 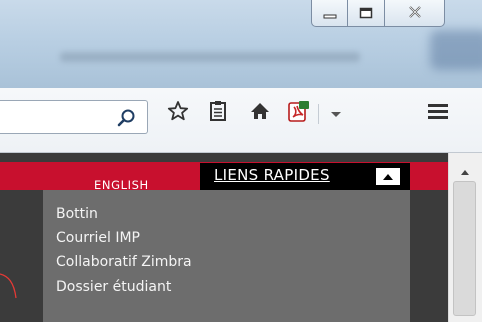 I want to click on home-icon, so click(x=260, y=113).